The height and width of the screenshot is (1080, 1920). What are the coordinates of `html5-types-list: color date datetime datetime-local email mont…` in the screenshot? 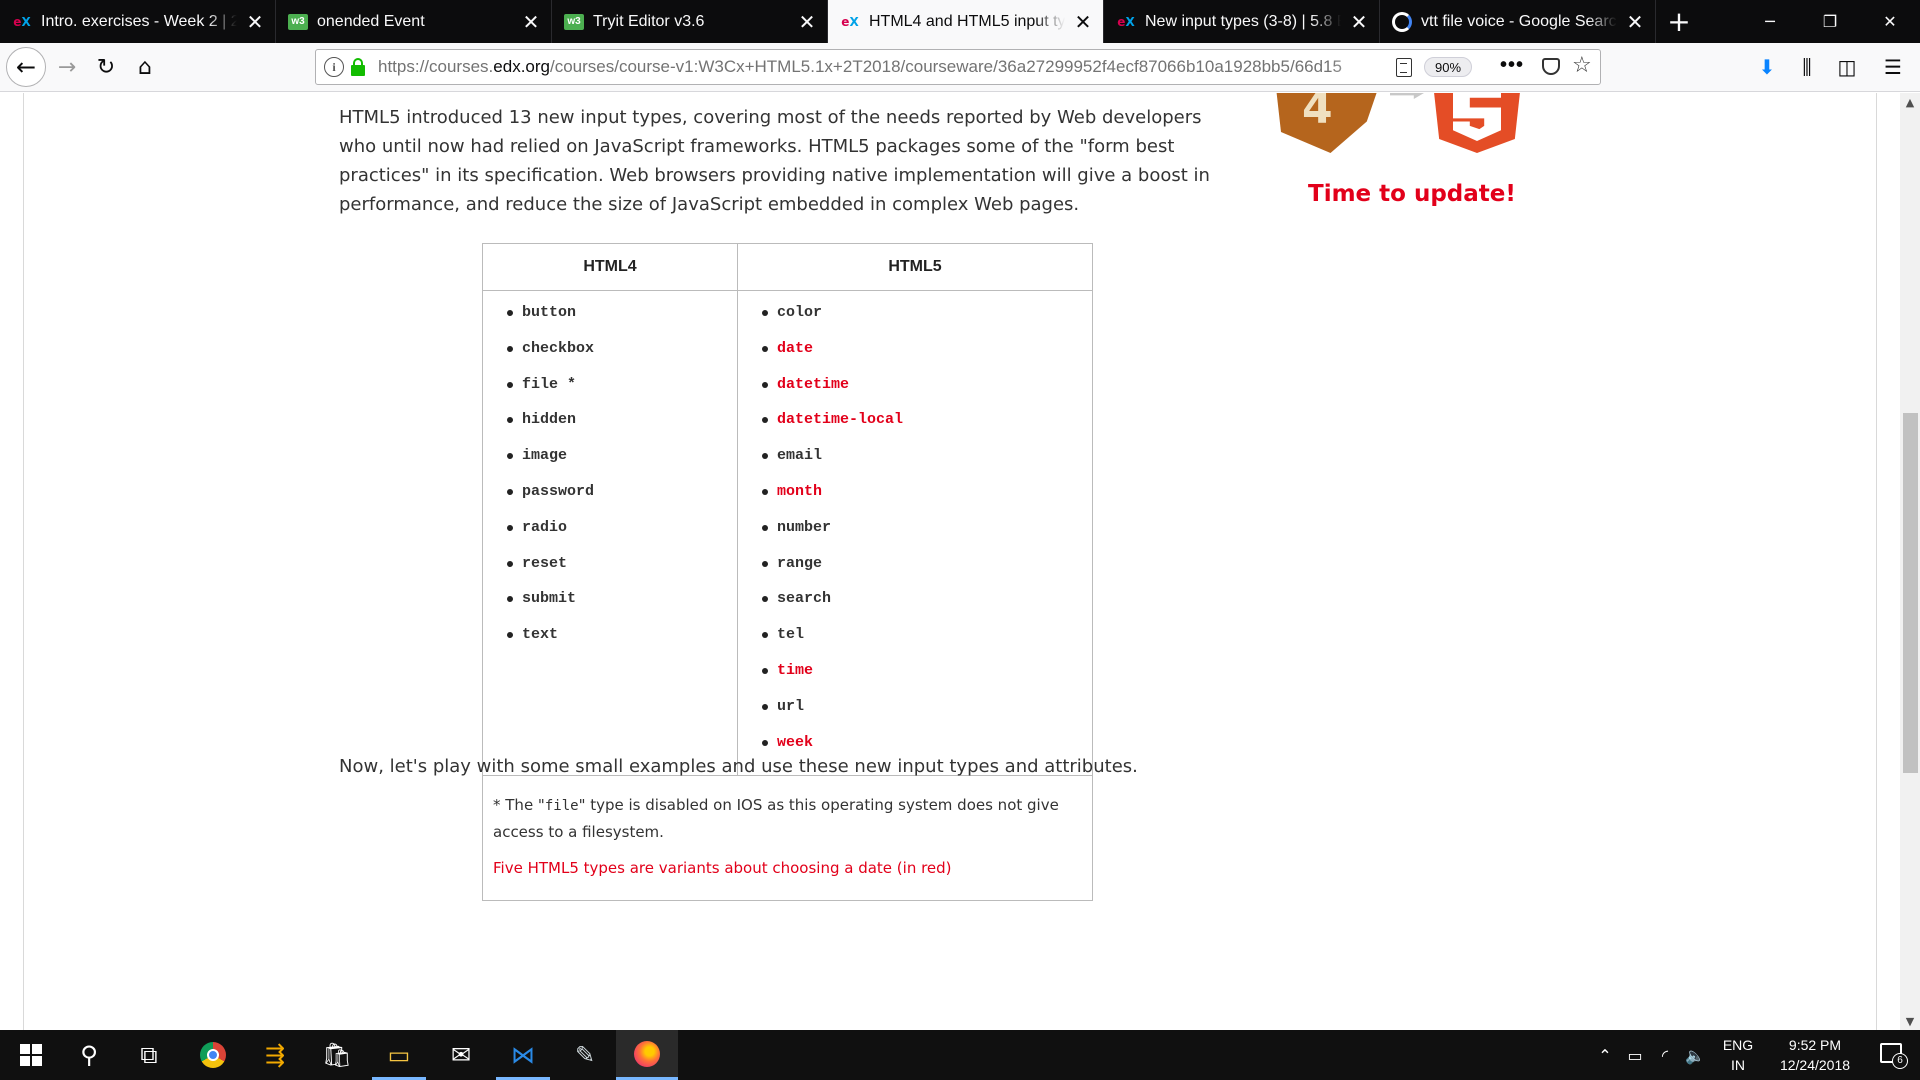 It's located at (927, 535).